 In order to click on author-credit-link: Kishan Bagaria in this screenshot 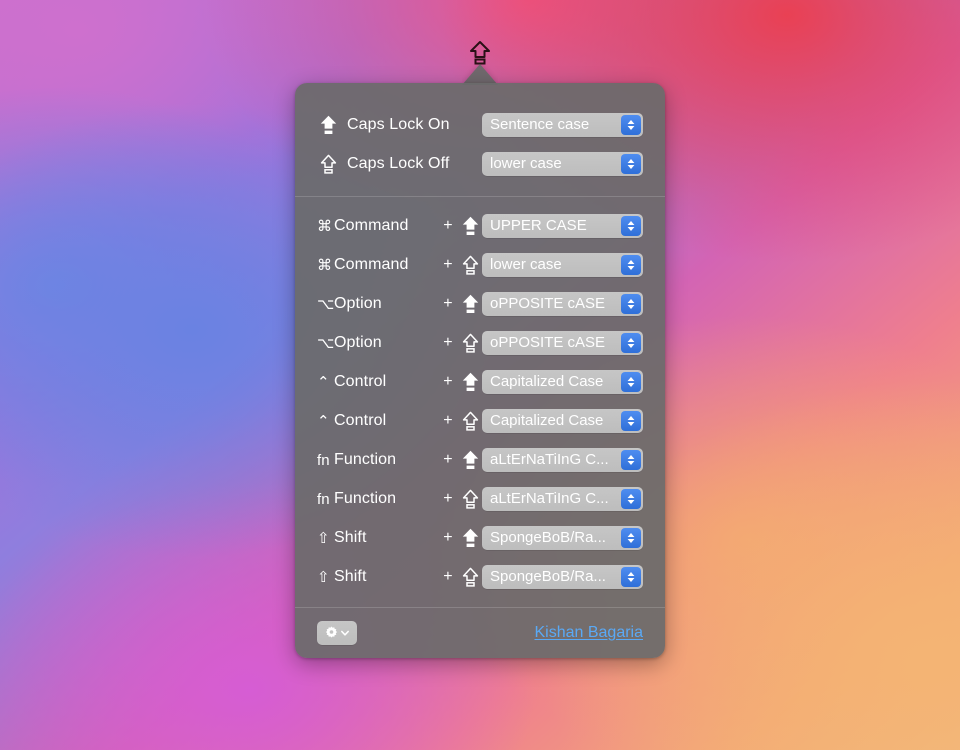, I will do `click(588, 633)`.